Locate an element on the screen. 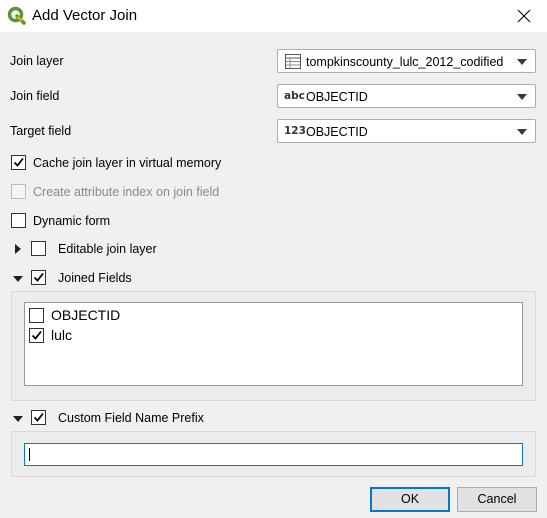 This screenshot has width=547, height=518. joined-fields-list: OBJECTID lulc is located at coordinates (273, 344).